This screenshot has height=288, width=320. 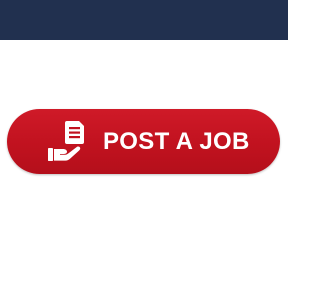 I want to click on hand-holding-document-icon, so click(x=67, y=142).